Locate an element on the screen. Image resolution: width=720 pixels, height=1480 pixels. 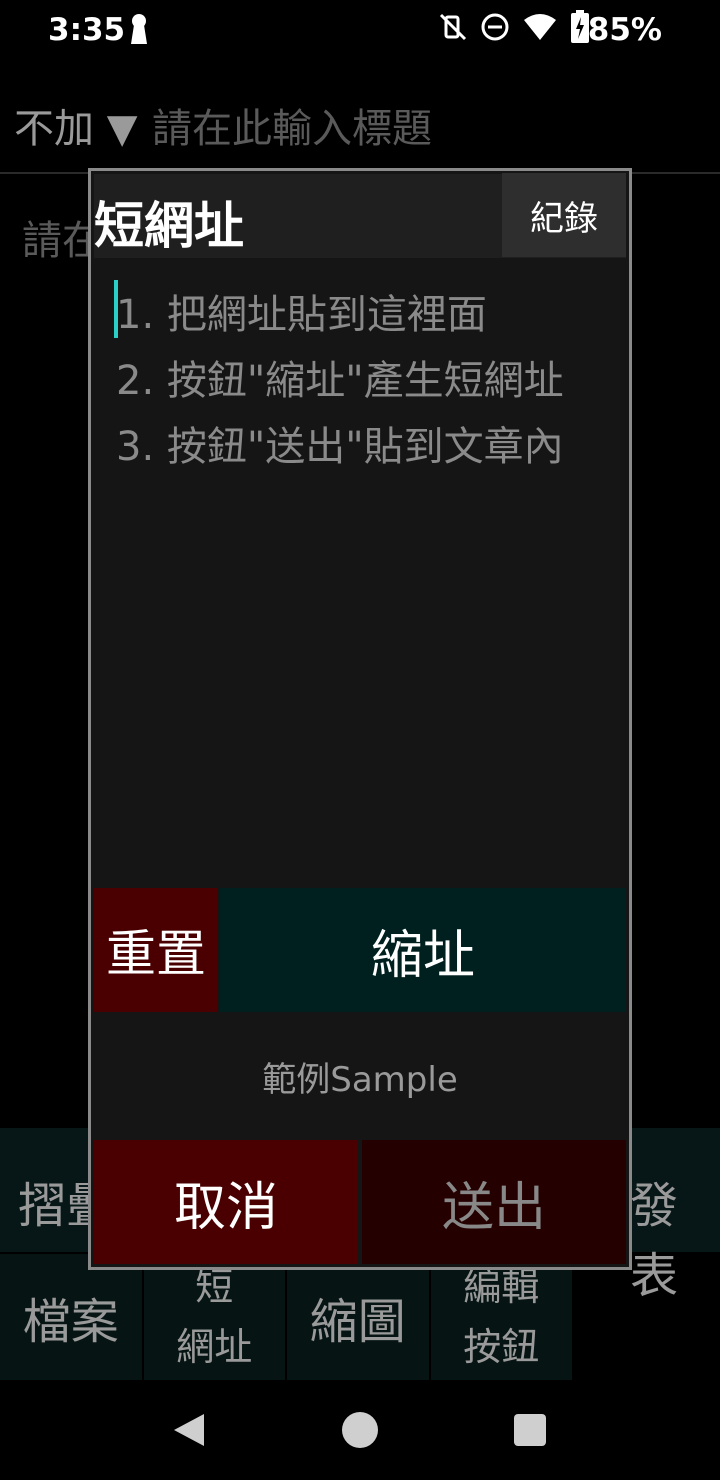
title-prefix-selector: 不加 ▼ is located at coordinates (75, 125).